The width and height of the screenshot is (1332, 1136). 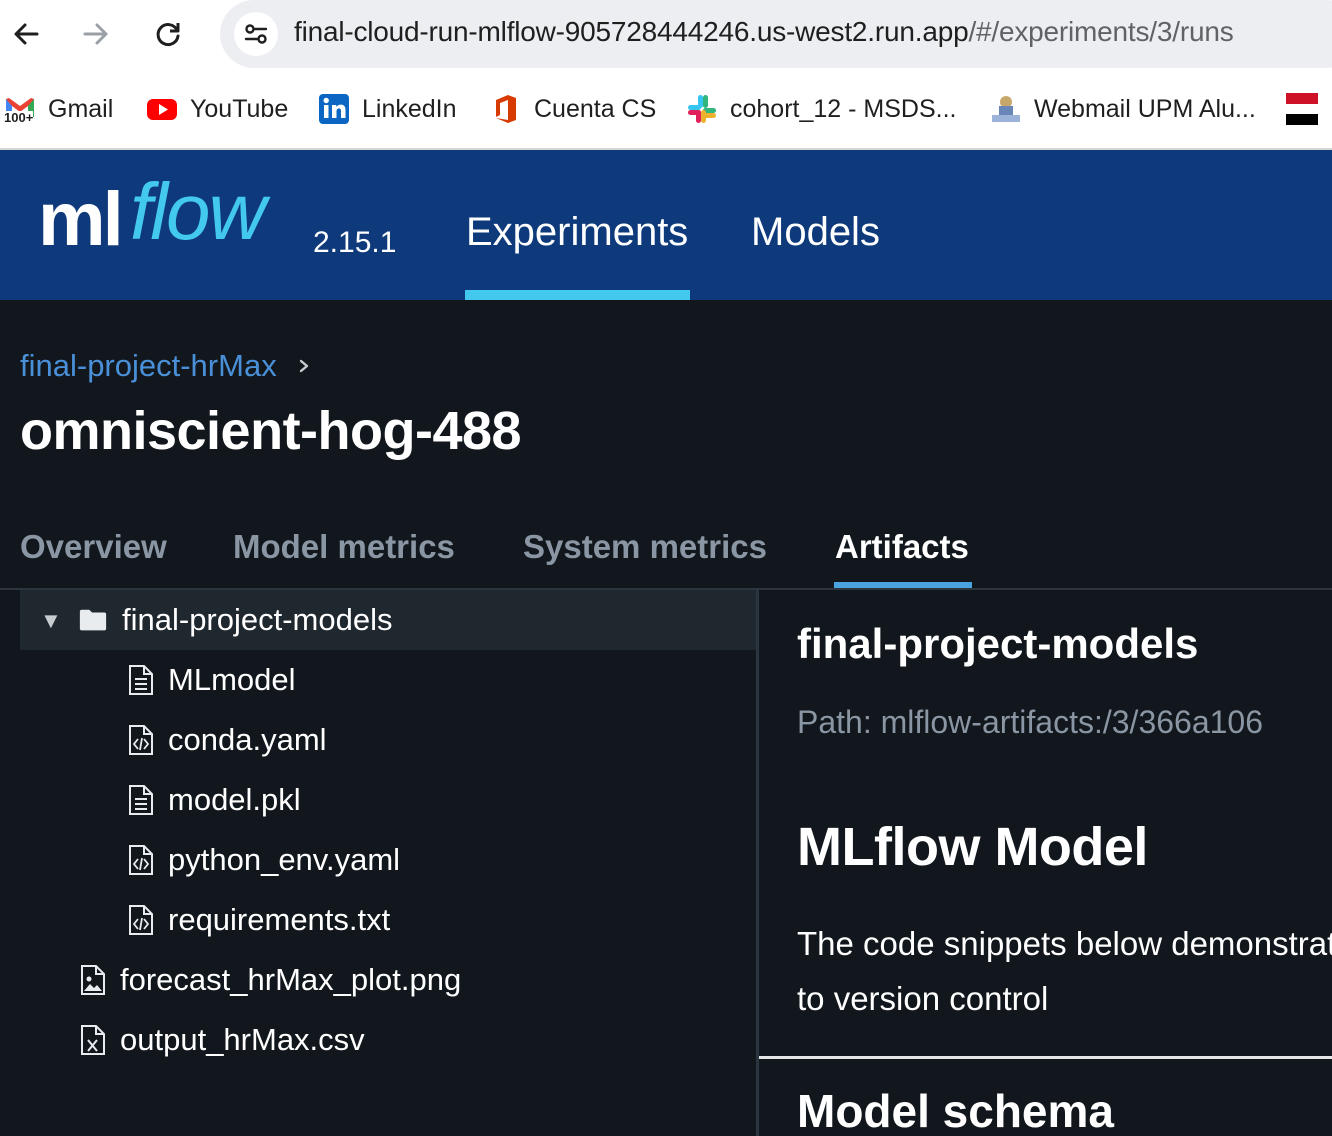 I want to click on tree-file-label: output_hrMax.csv, so click(x=242, y=1039).